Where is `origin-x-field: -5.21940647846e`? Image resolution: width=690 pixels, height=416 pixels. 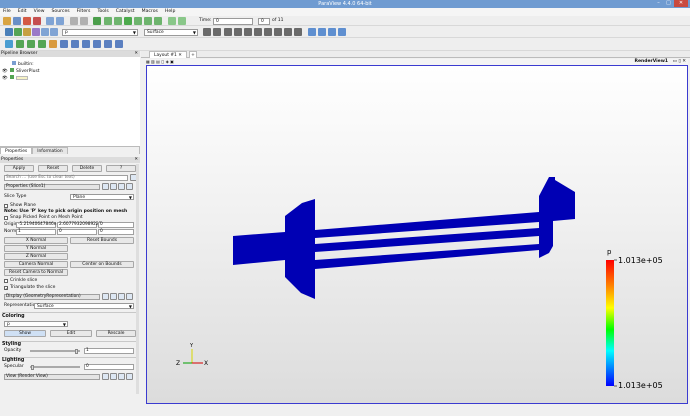
origin-x-field: -5.21940647846e is located at coordinates (36, 225).